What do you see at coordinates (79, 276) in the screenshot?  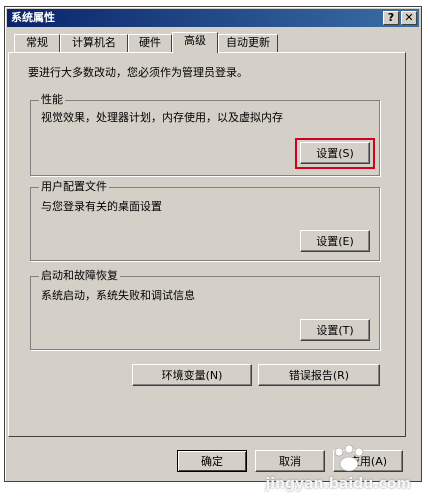 I see `startup-recovery-group-title: 启动和故障恢复` at bounding box center [79, 276].